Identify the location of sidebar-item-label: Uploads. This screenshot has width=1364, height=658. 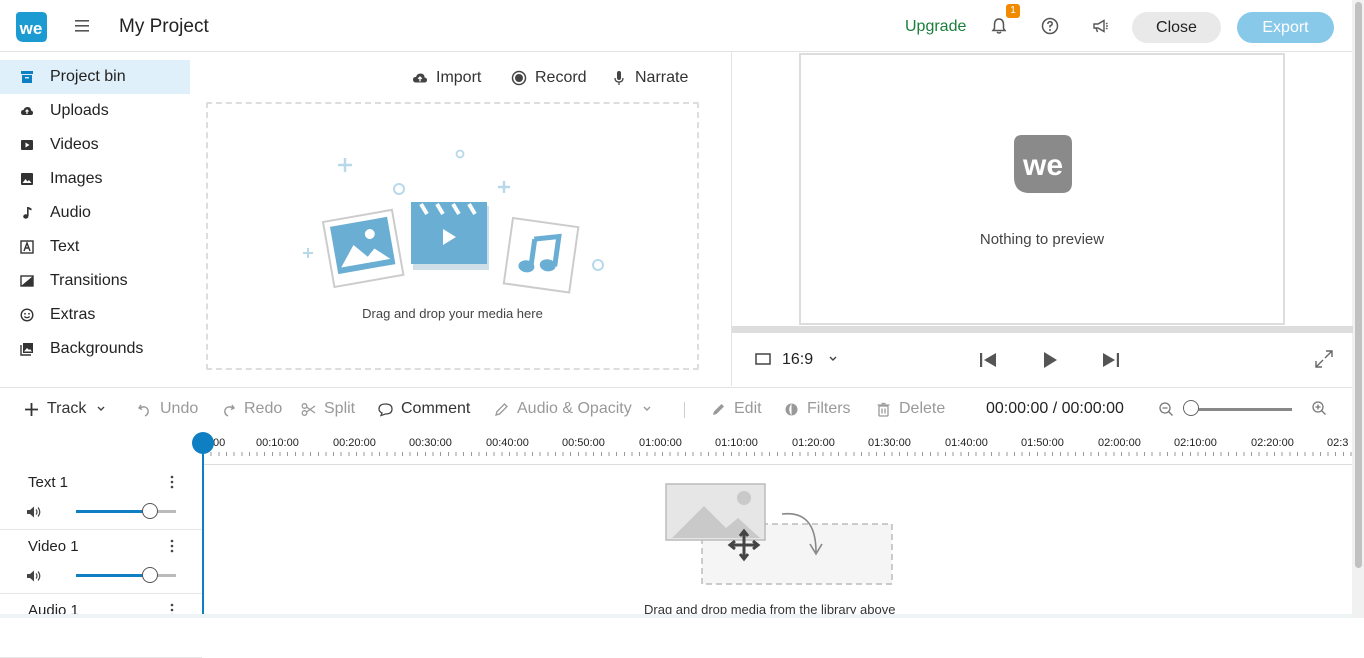
(79, 110).